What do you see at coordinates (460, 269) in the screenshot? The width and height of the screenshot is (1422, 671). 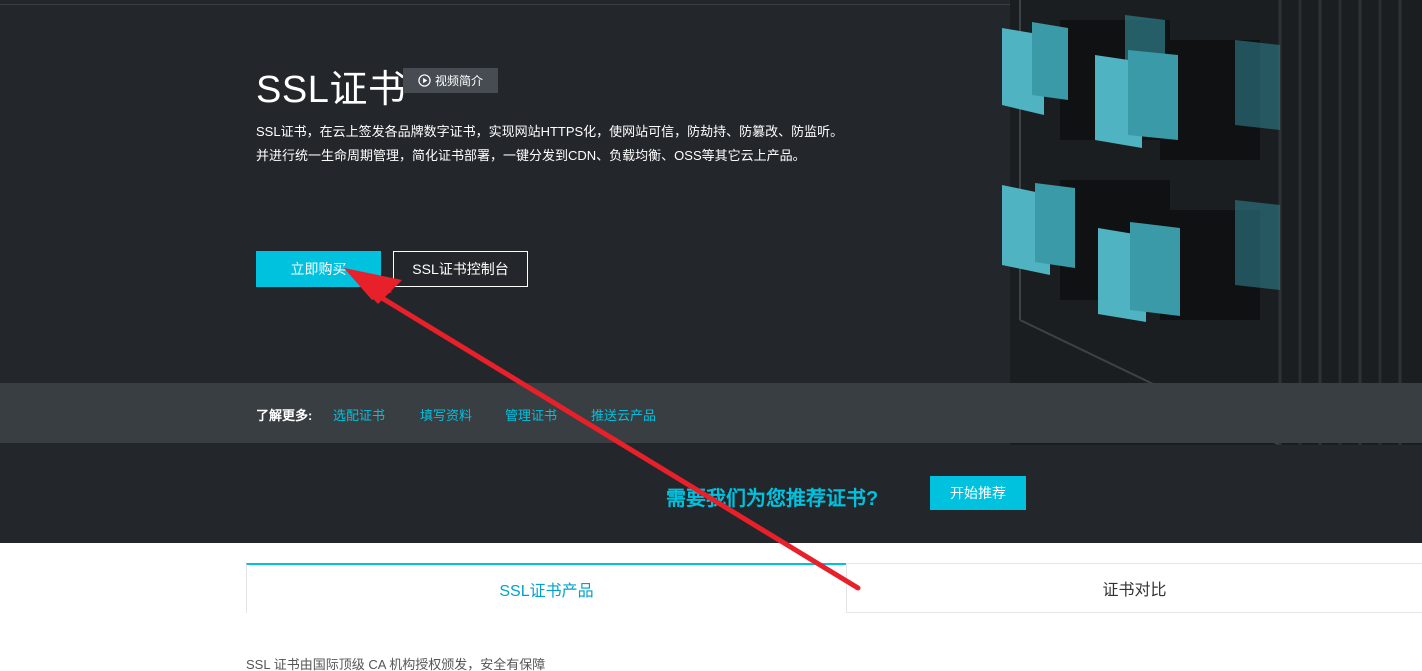 I see `ssl-console-button: SSL证书控制台` at bounding box center [460, 269].